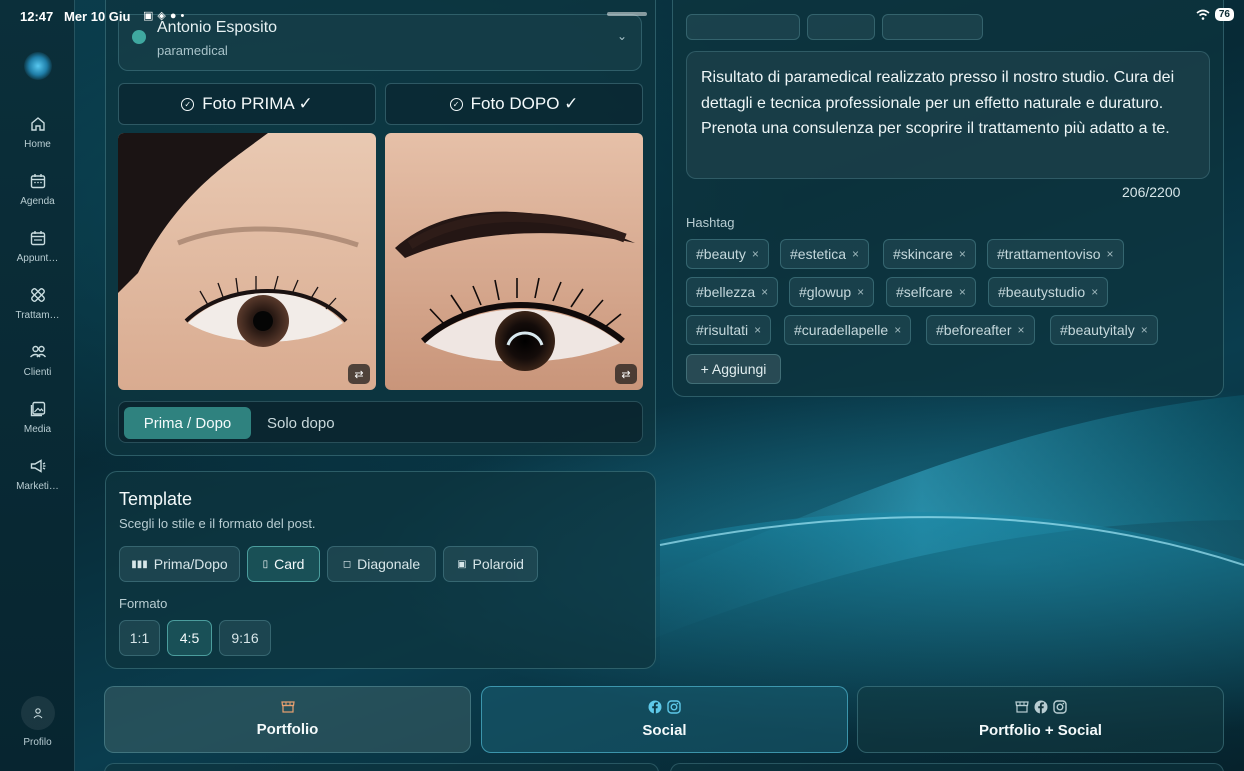  I want to click on hashtag-chip: #skincare ×, so click(929, 254).